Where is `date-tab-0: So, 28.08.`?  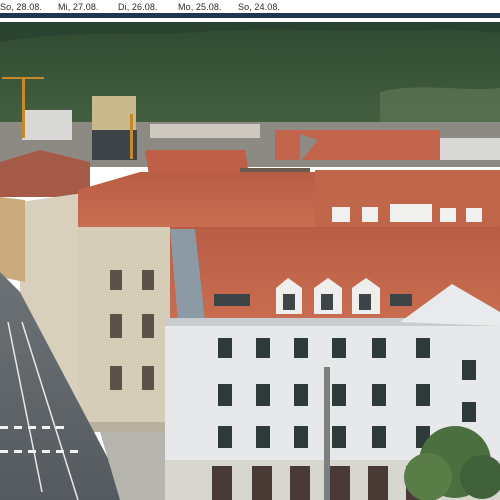 date-tab-0: So, 28.08. is located at coordinates (29, 8).